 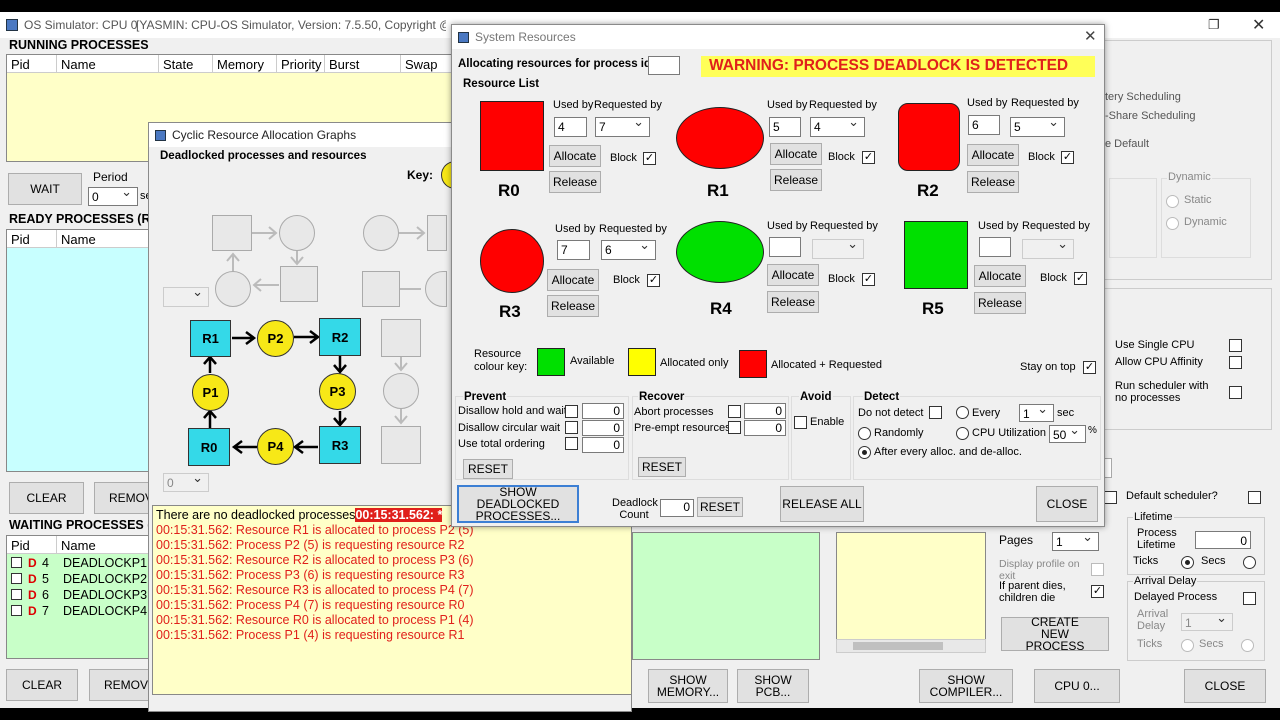 What do you see at coordinates (1247, 645) in the screenshot?
I see `arrival-ticks-radio` at bounding box center [1247, 645].